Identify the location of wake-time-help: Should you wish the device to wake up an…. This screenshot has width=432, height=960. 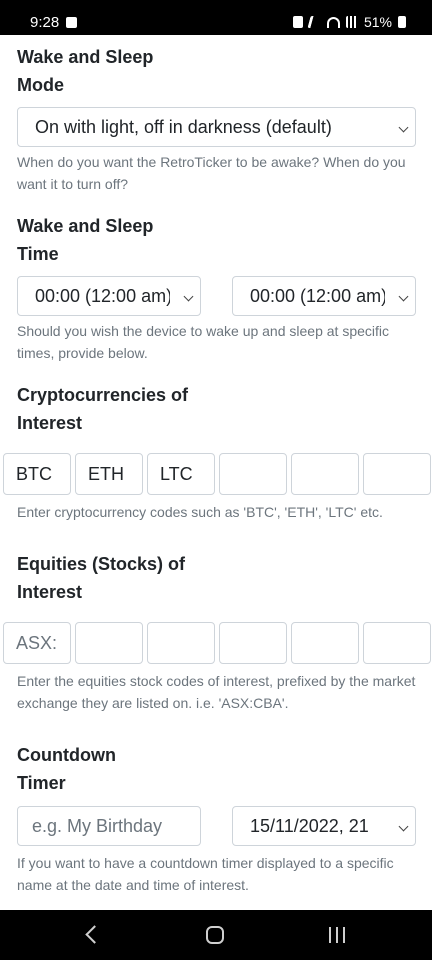
(203, 342).